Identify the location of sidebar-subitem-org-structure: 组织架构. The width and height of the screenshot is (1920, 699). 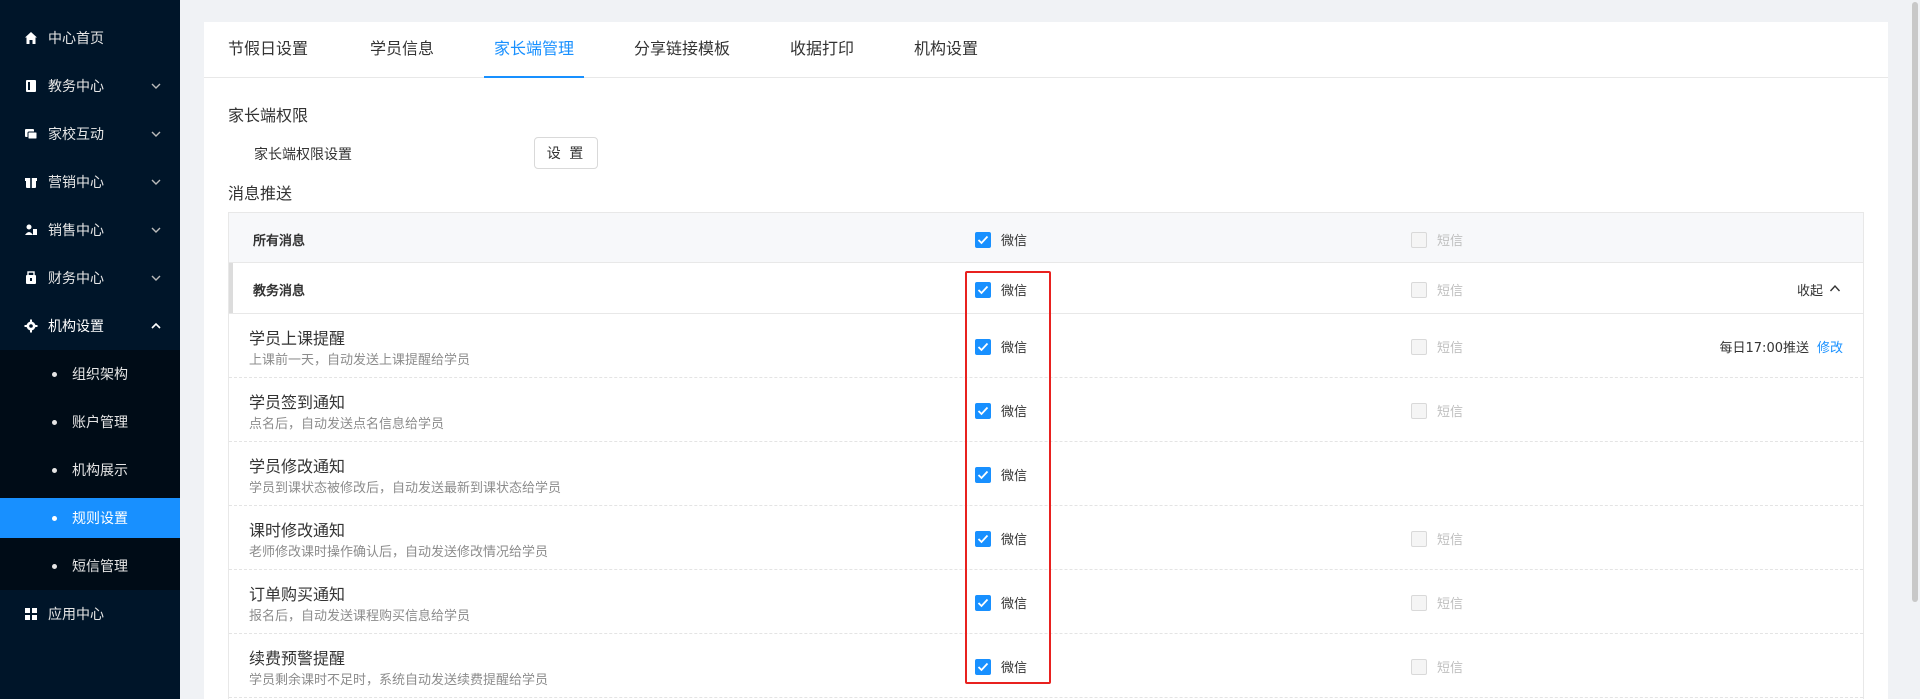
(90, 374).